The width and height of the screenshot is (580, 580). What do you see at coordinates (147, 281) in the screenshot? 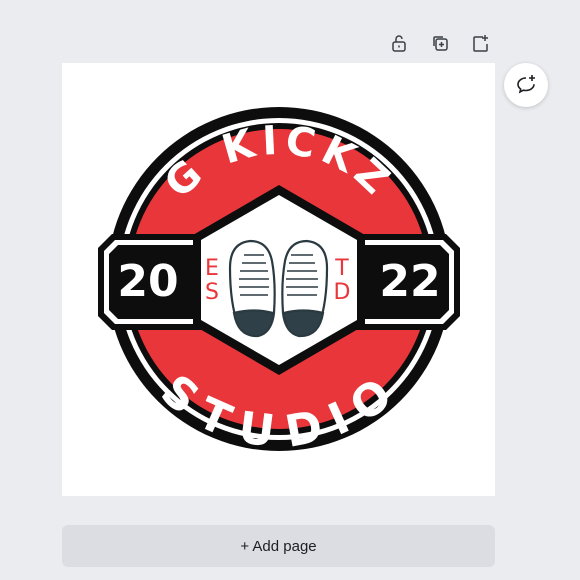
I see `logo-year-left: 20` at bounding box center [147, 281].